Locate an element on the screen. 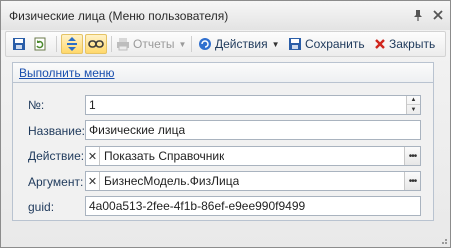  expand-collapse-button is located at coordinates (72, 44).